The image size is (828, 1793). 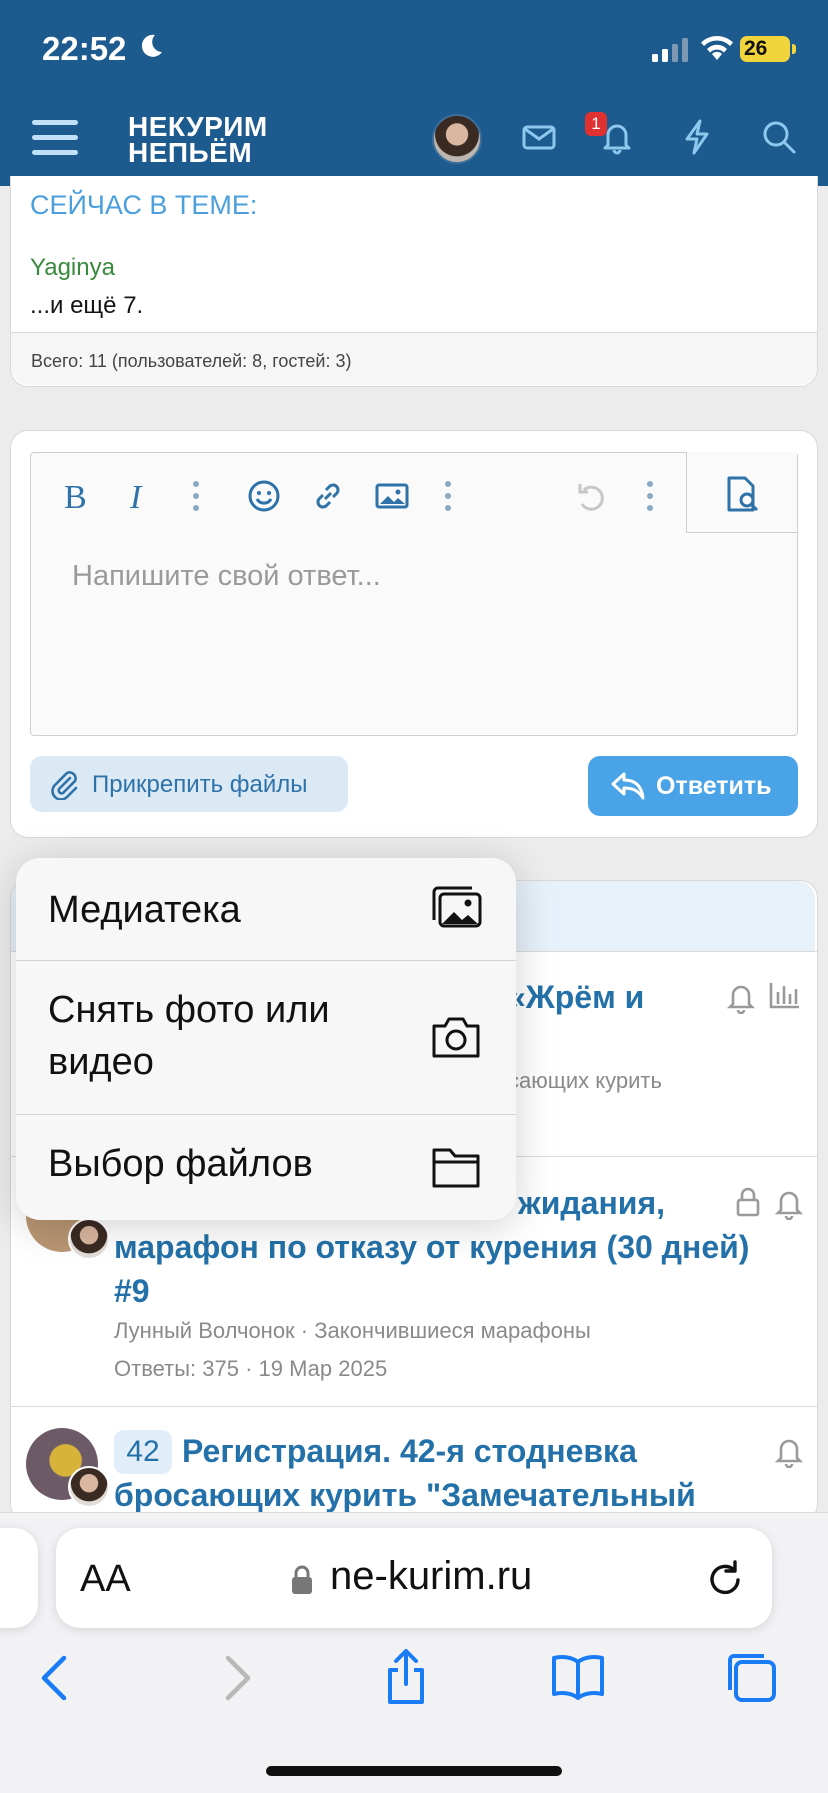 I want to click on forward-icon, so click(x=236, y=1678).